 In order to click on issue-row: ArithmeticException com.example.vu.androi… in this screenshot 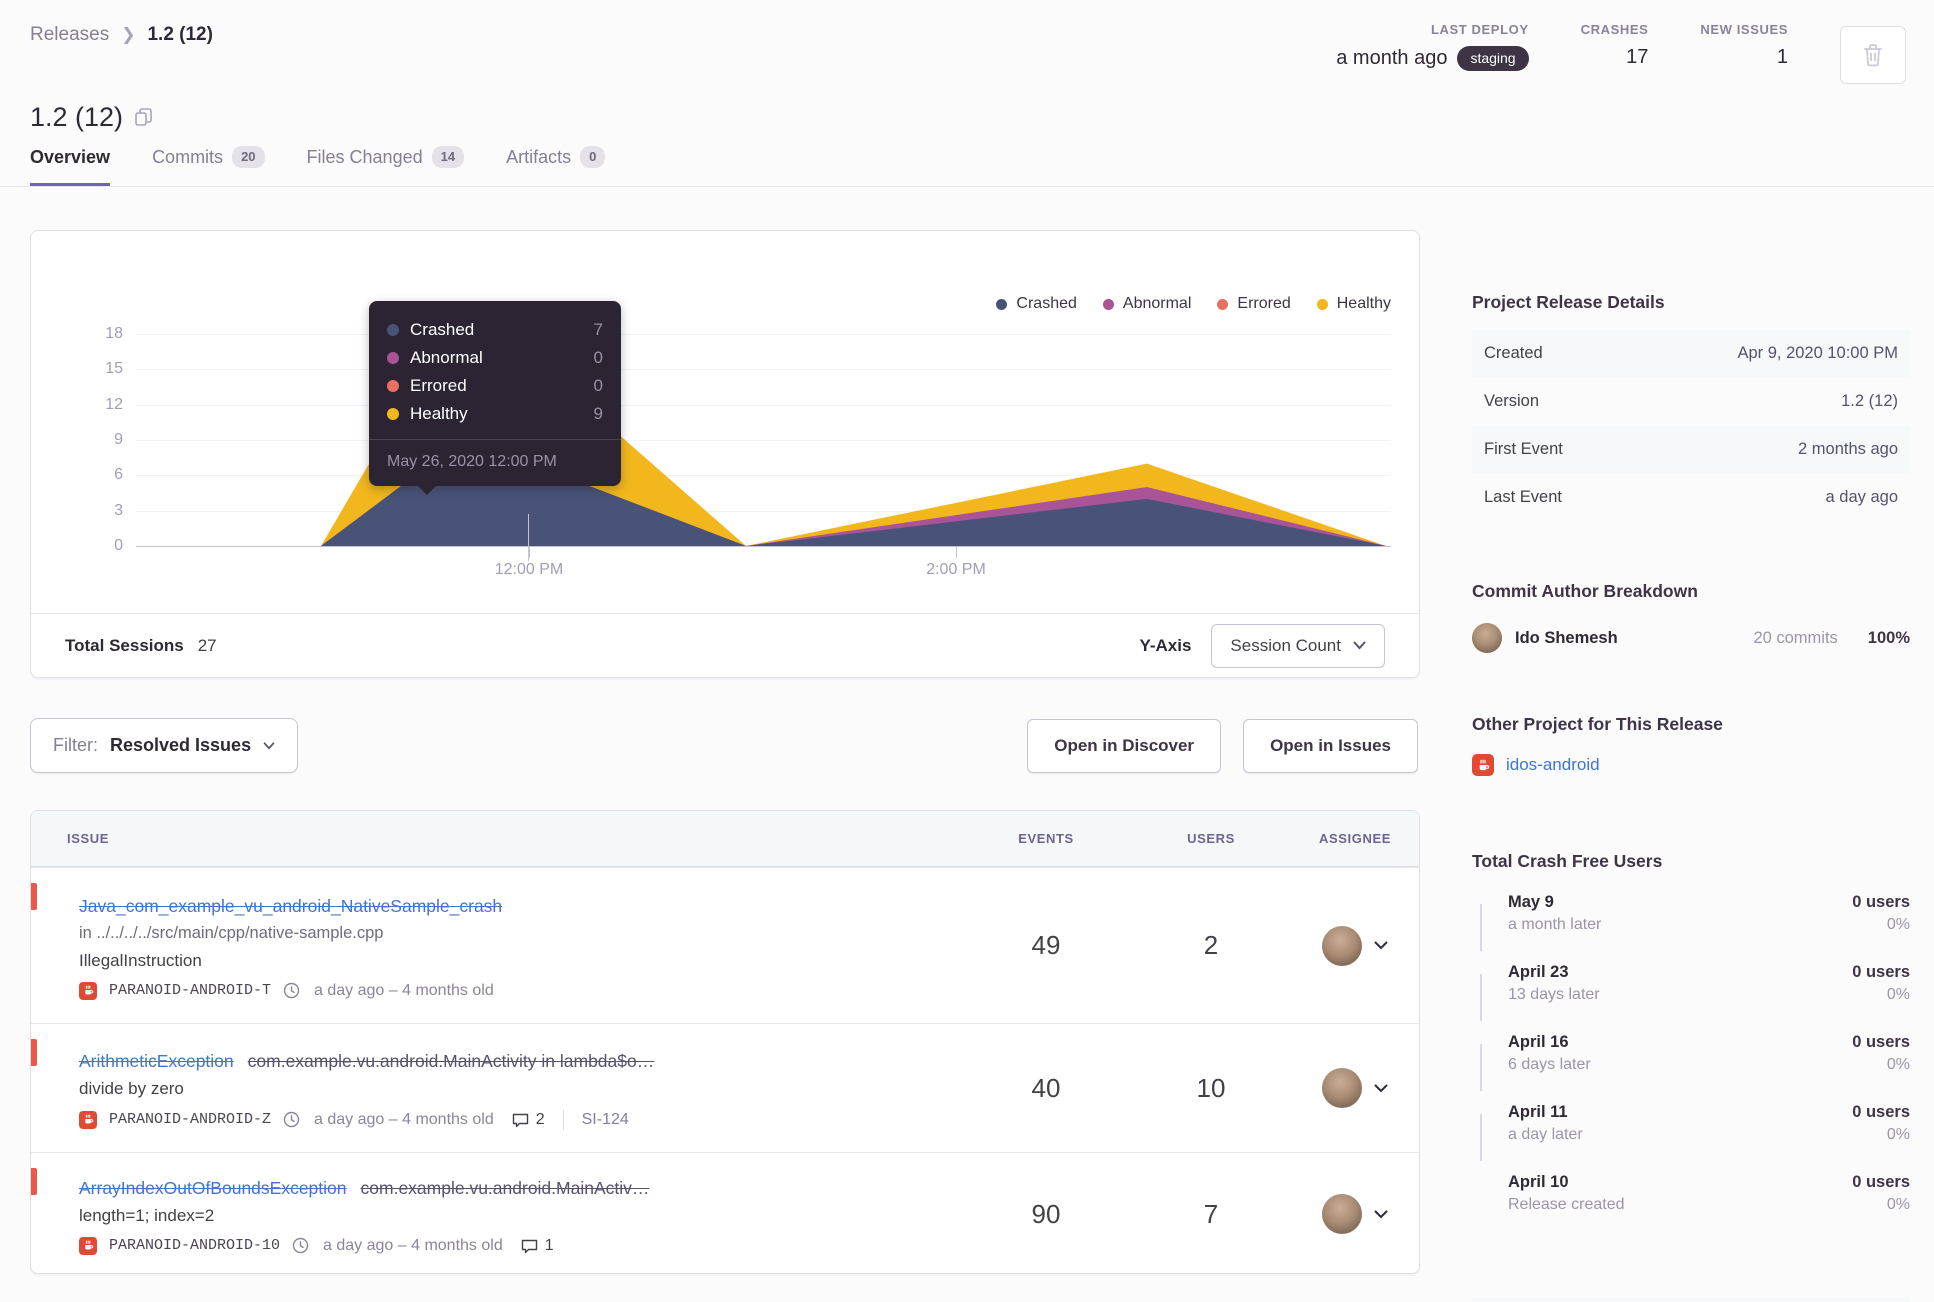, I will do `click(725, 1087)`.